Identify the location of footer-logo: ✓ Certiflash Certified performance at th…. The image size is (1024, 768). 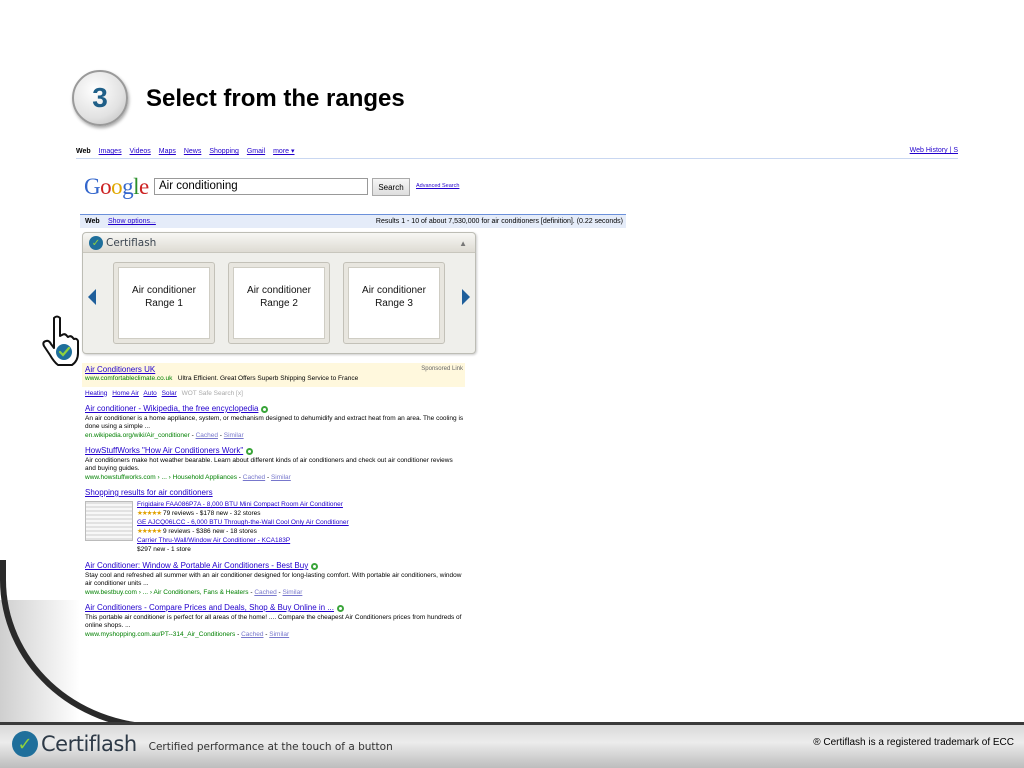
(202, 744).